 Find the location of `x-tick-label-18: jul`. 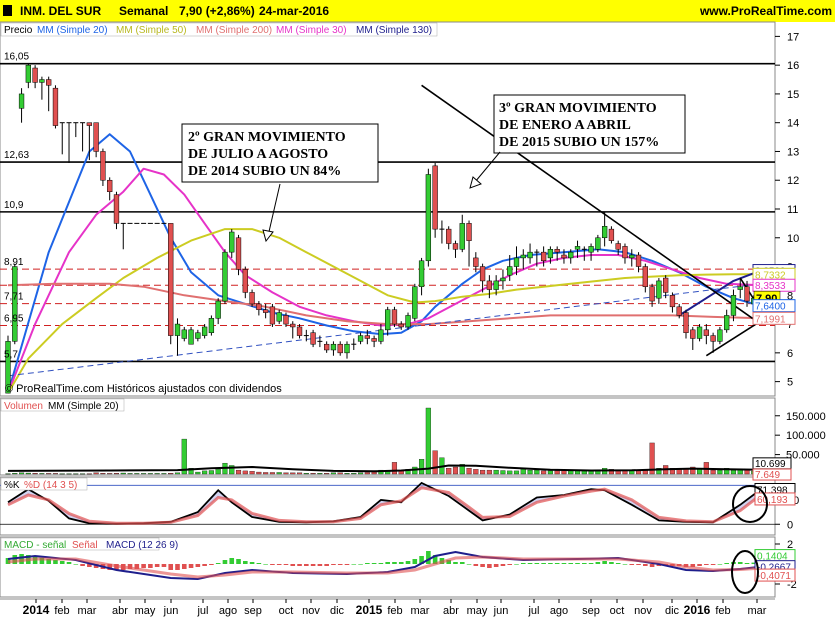

x-tick-label-18: jul is located at coordinates (533, 611).